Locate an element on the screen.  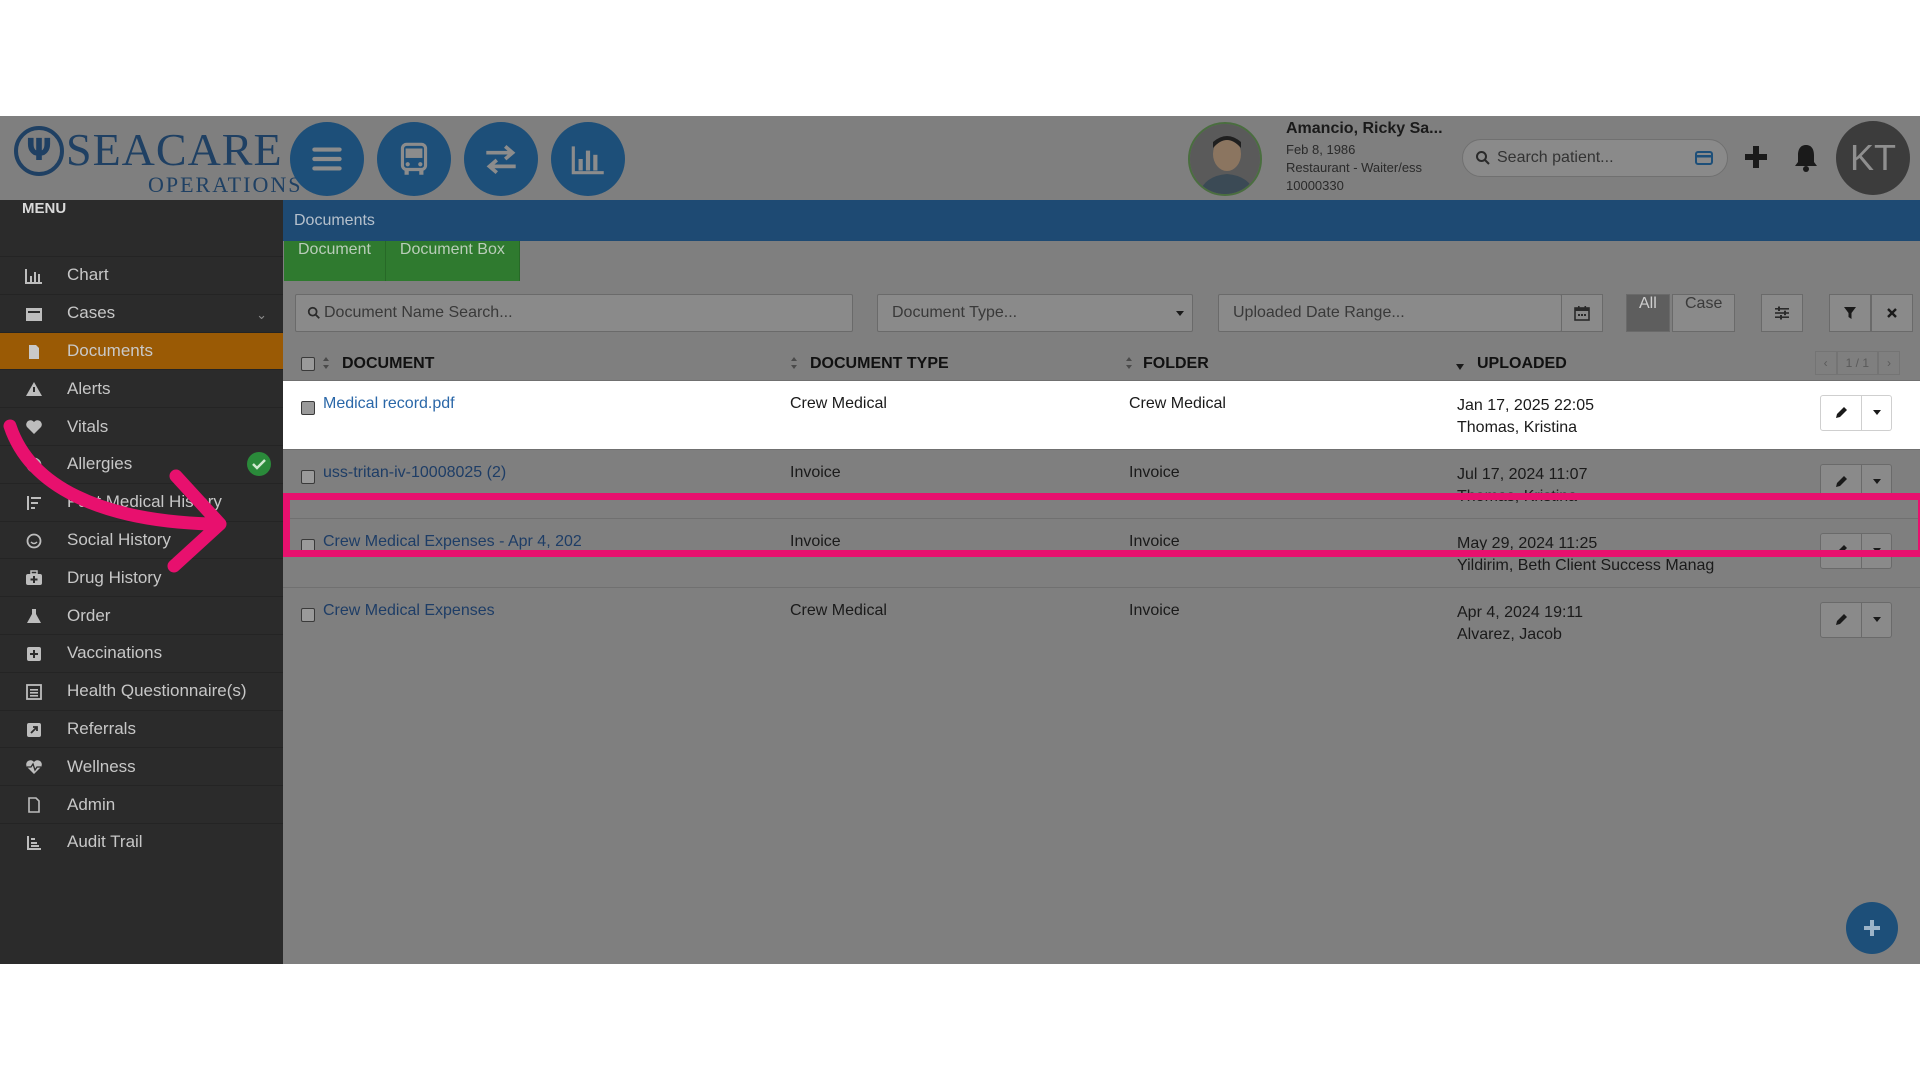
sidebar-item-past-medical-history: Past Medical History is located at coordinates (141, 501).